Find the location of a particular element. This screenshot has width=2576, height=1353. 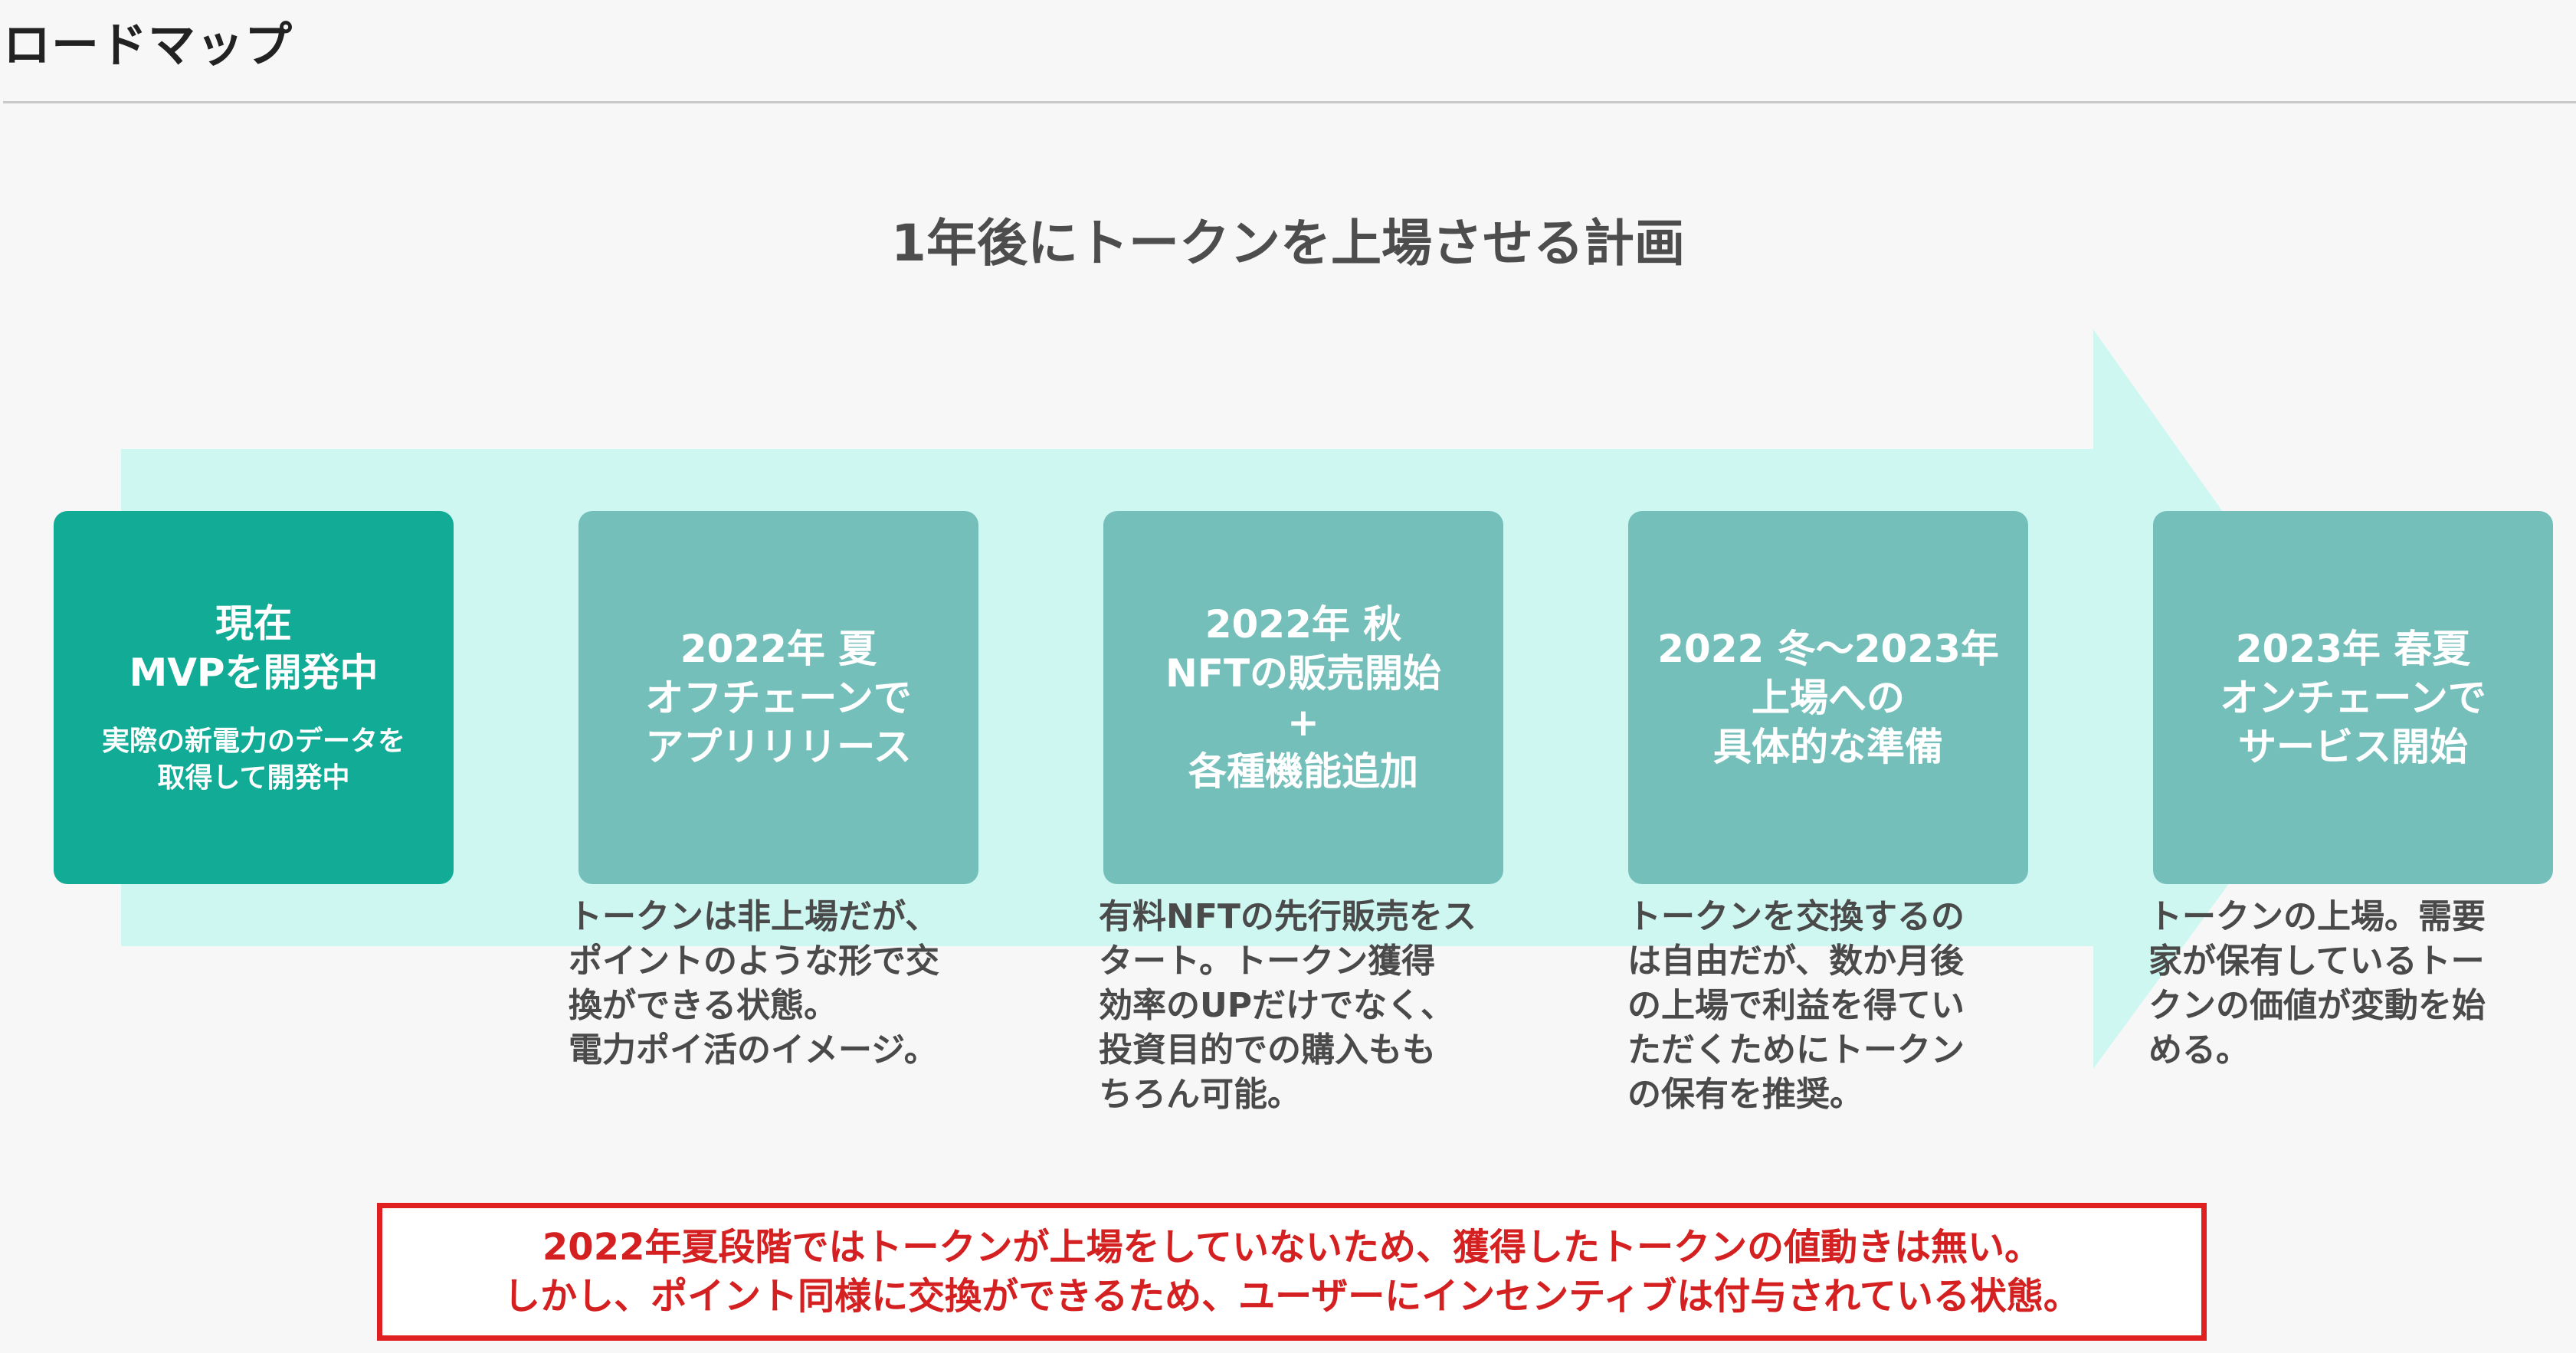

step-box-current: 現在 MVPを開発中 実際の新電力のデータを 取得して開発中 is located at coordinates (254, 697).